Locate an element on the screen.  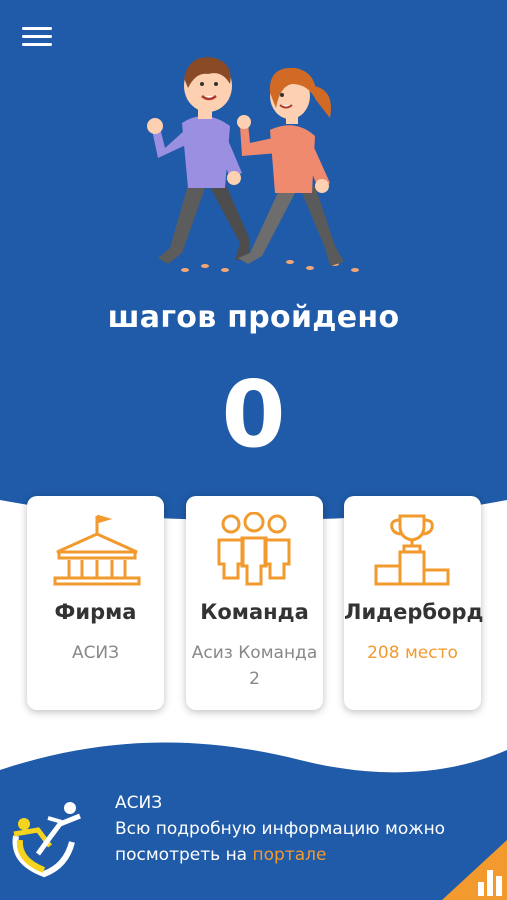
woman-figure is located at coordinates (290, 166).